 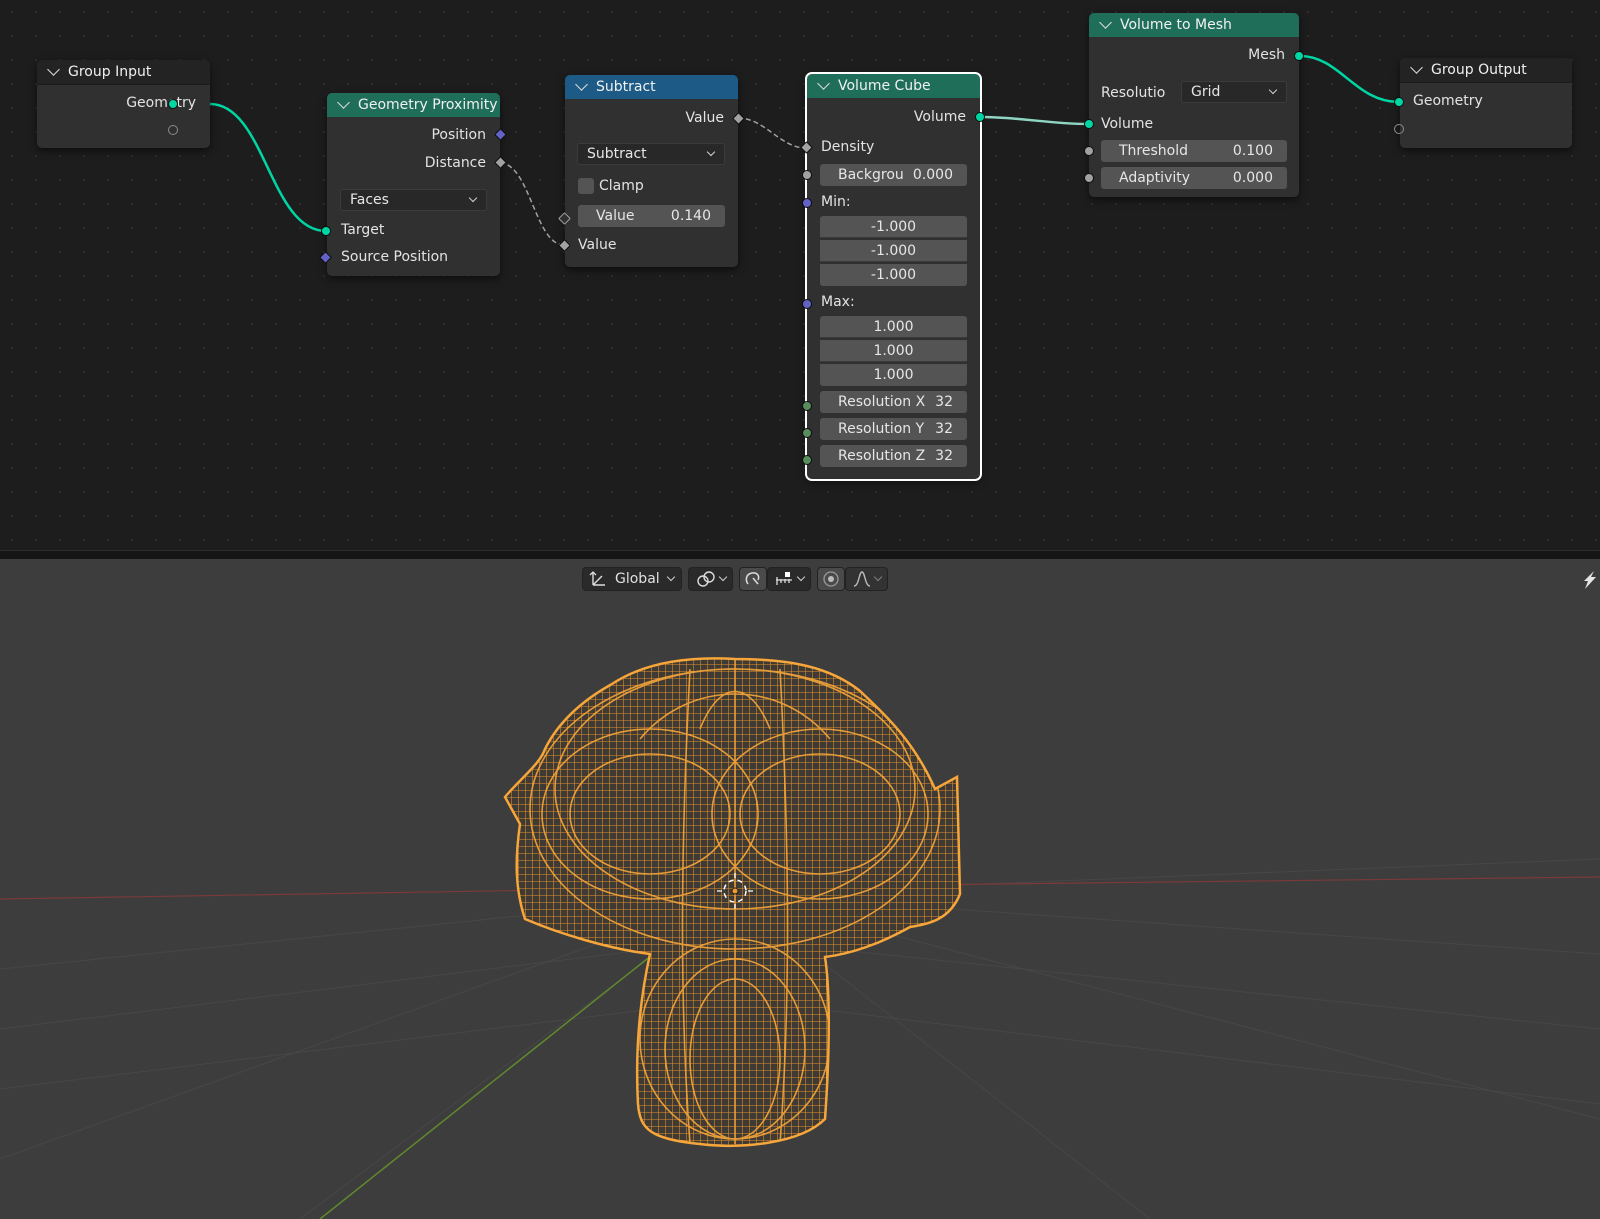 What do you see at coordinates (123, 104) in the screenshot?
I see `group-input-node: Group Input Geometry` at bounding box center [123, 104].